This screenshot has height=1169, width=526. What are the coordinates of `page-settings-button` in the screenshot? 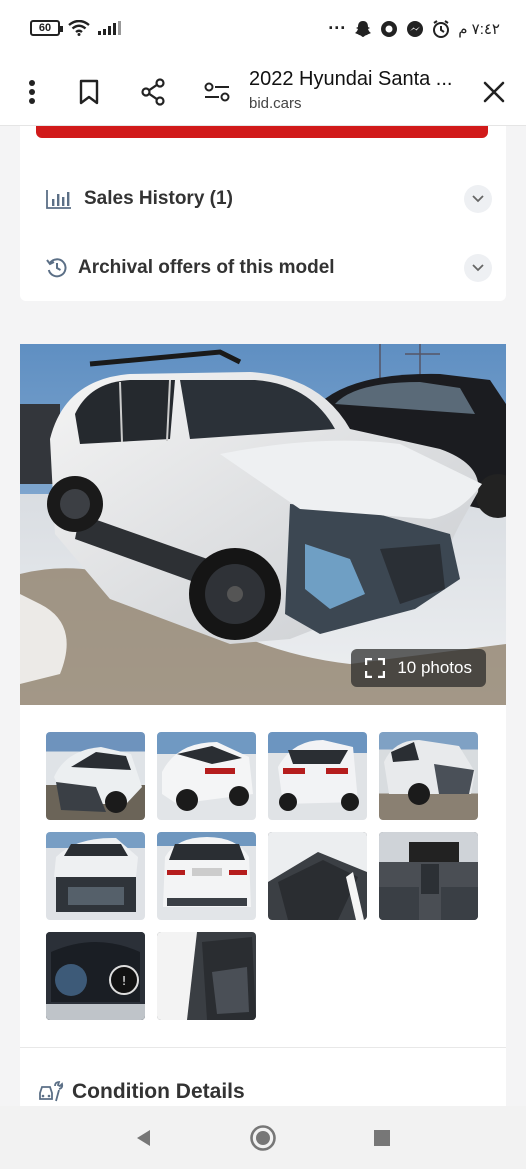 It's located at (217, 92).